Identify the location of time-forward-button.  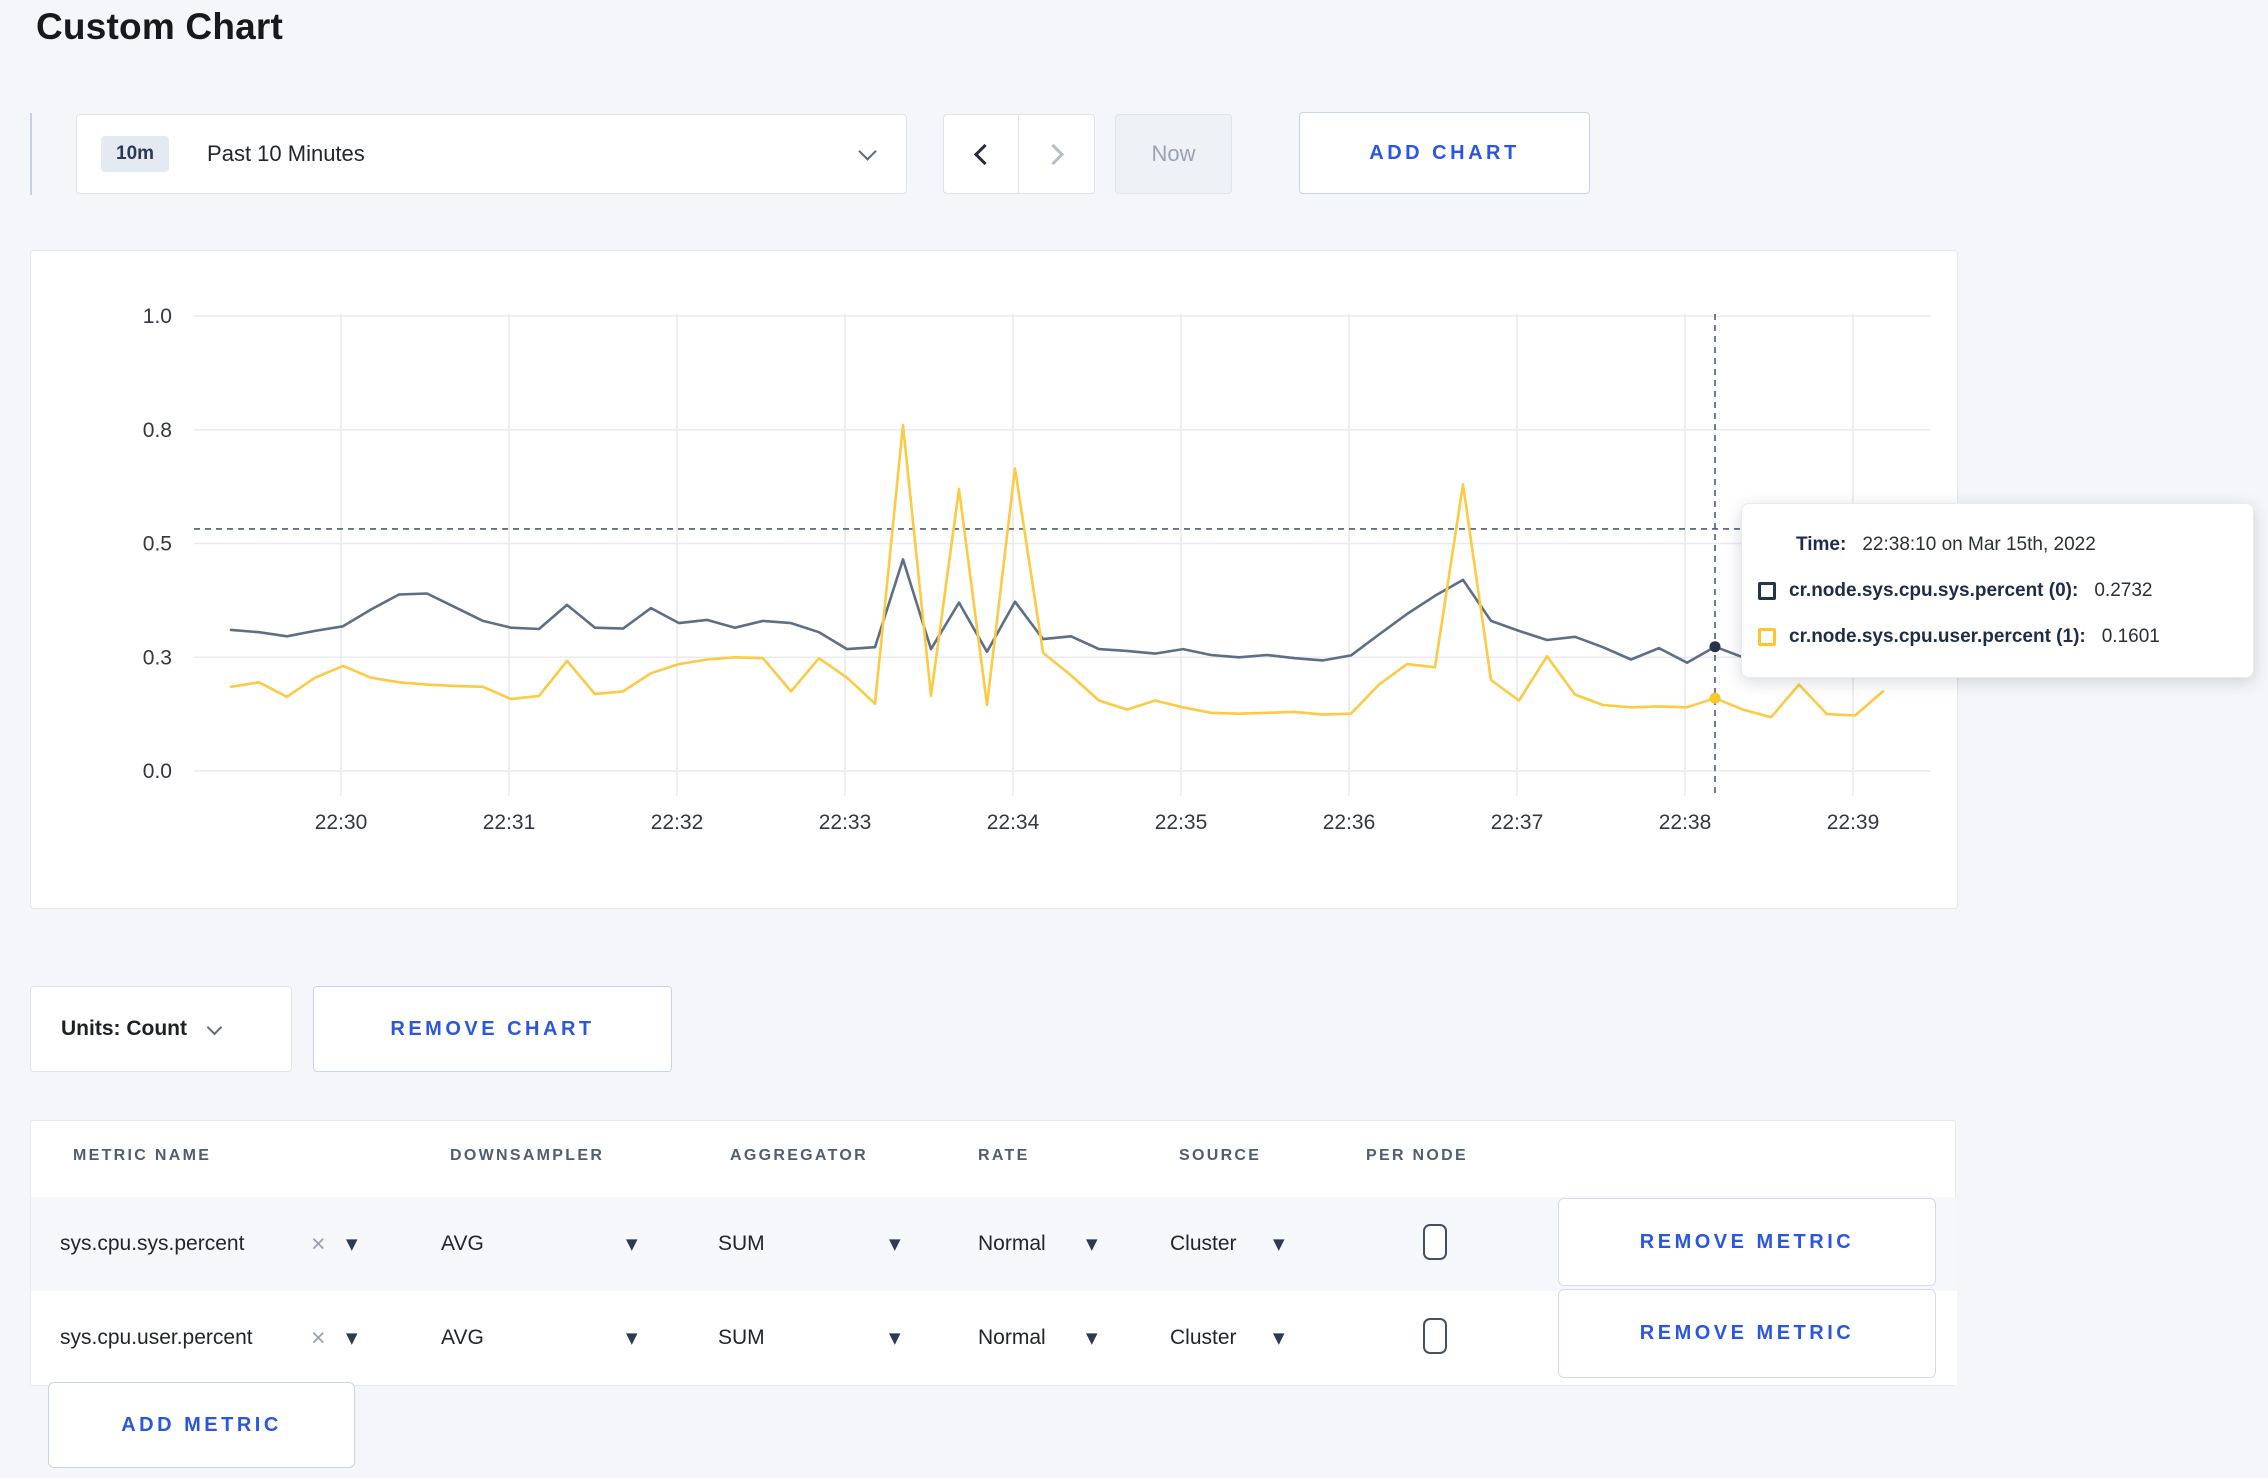
(1057, 154).